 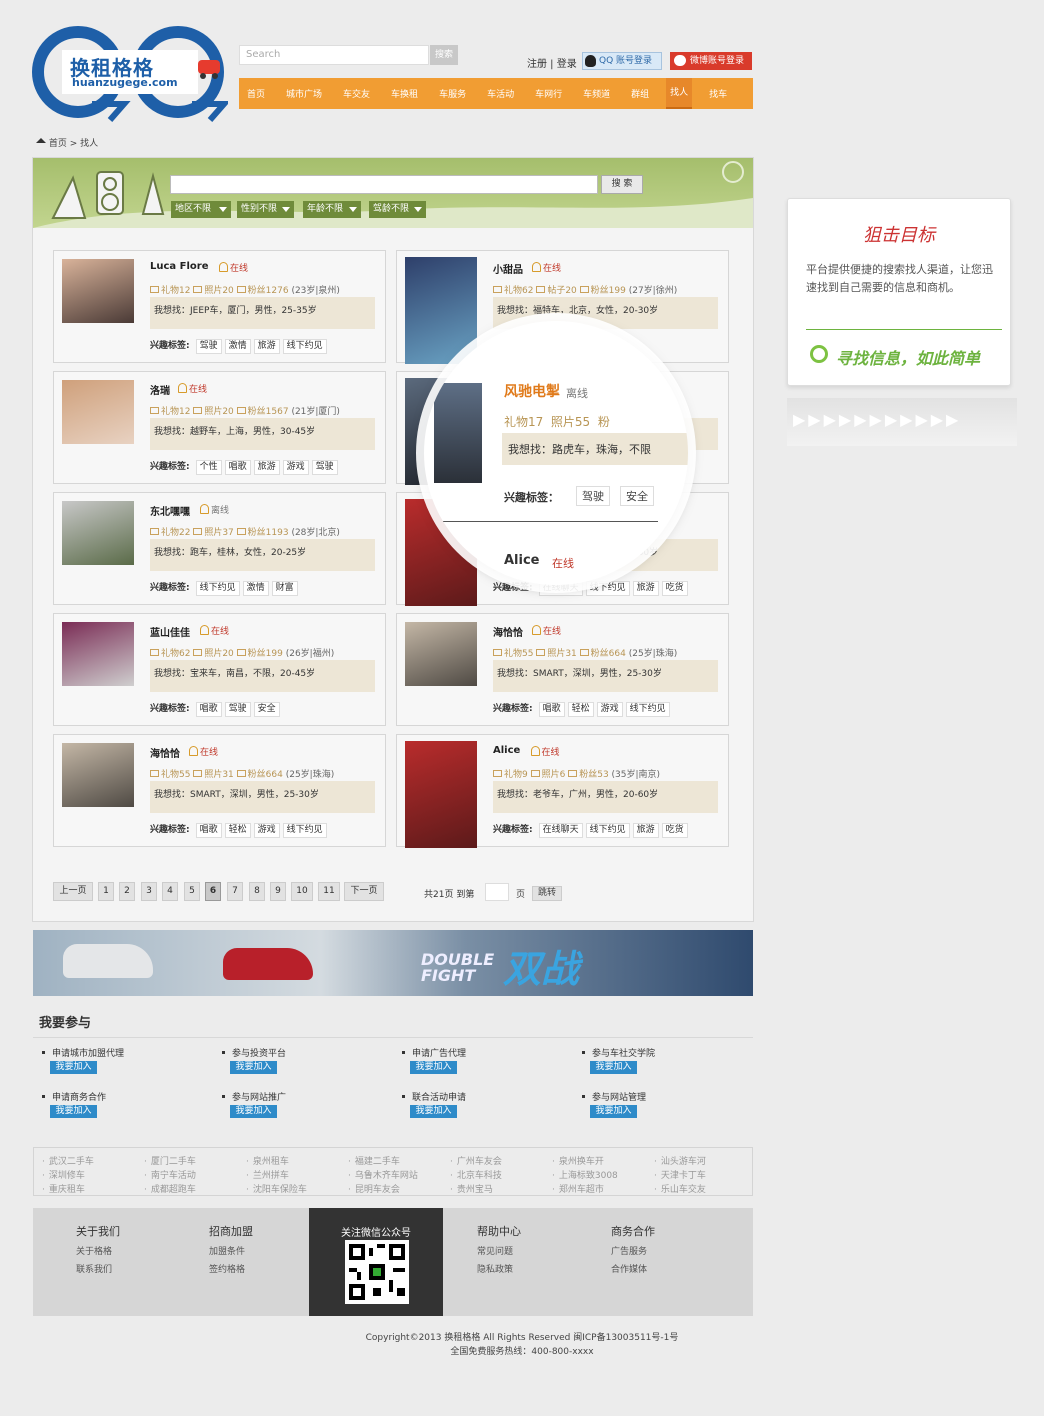 I want to click on footer-link: 常见问题, so click(x=495, y=1250).